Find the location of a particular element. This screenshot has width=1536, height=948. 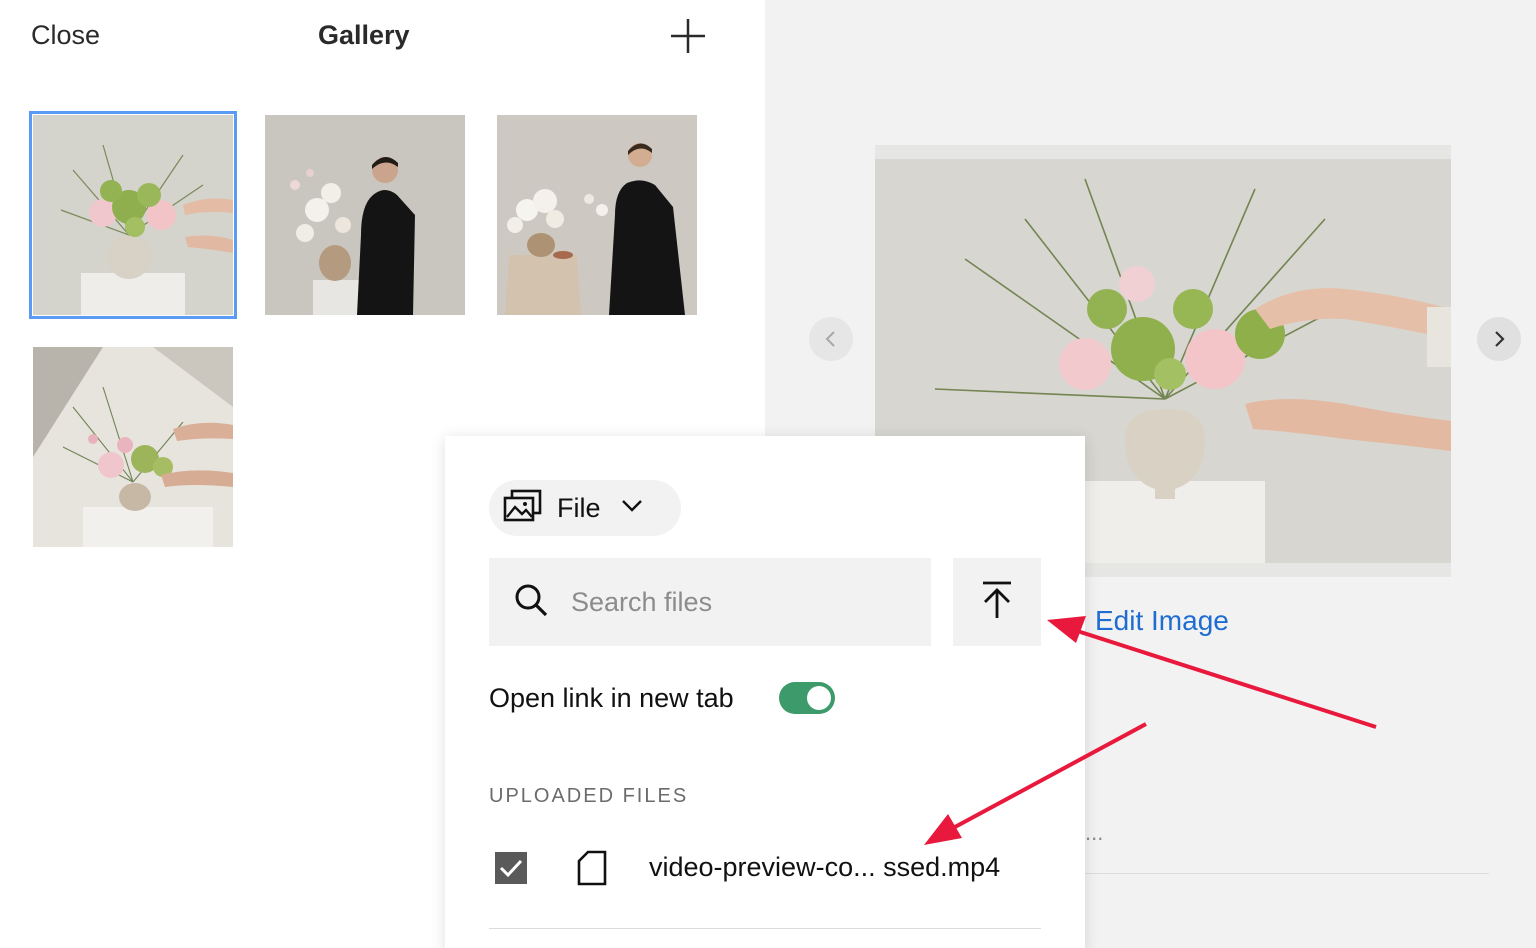

page-title: Gallery is located at coordinates (364, 35).